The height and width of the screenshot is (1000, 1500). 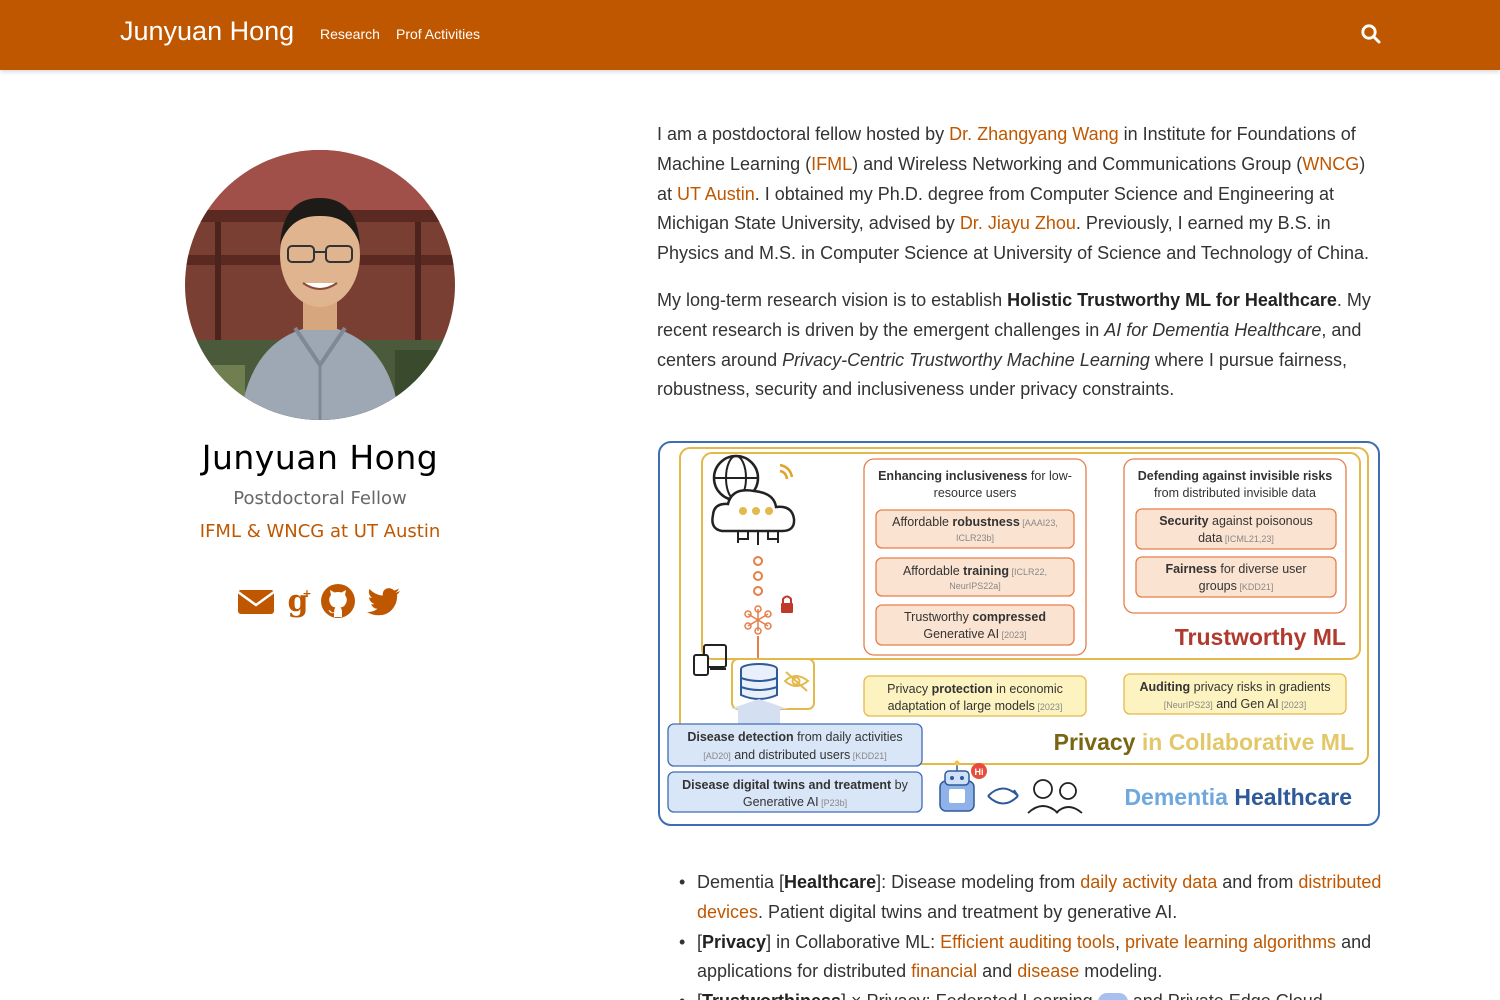 What do you see at coordinates (975, 476) in the screenshot?
I see `svg-text:Enhancing inclusiveness for lo: Enhancing inclusiveness for low-` at bounding box center [975, 476].